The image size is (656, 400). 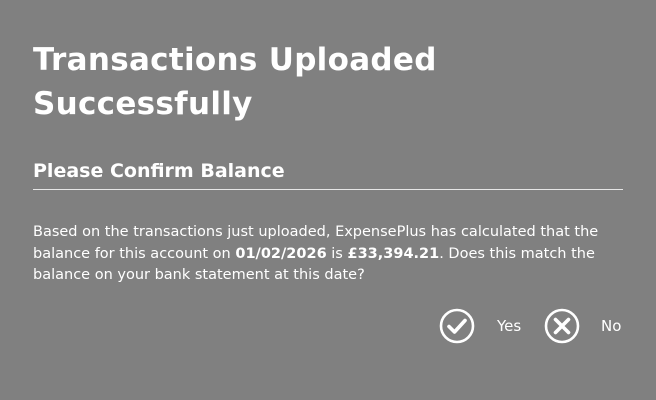 What do you see at coordinates (235, 82) in the screenshot?
I see `dialog-title: Transactions Uploaded Successfully` at bounding box center [235, 82].